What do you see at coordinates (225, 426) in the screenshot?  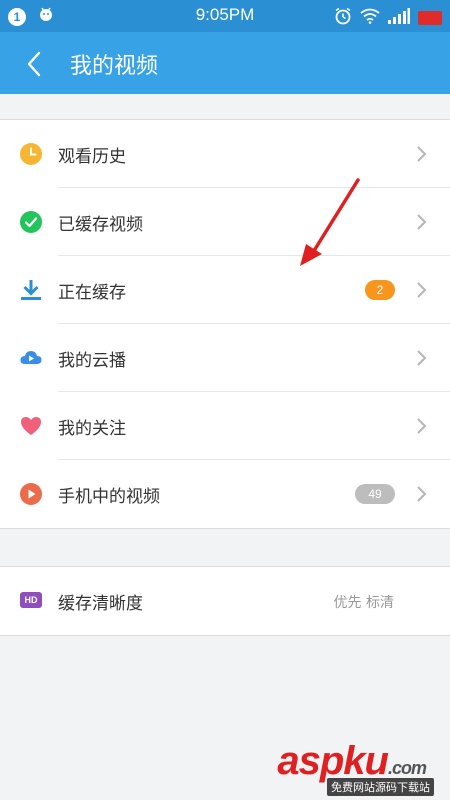 I see `menu-item-following: 我的关注` at bounding box center [225, 426].